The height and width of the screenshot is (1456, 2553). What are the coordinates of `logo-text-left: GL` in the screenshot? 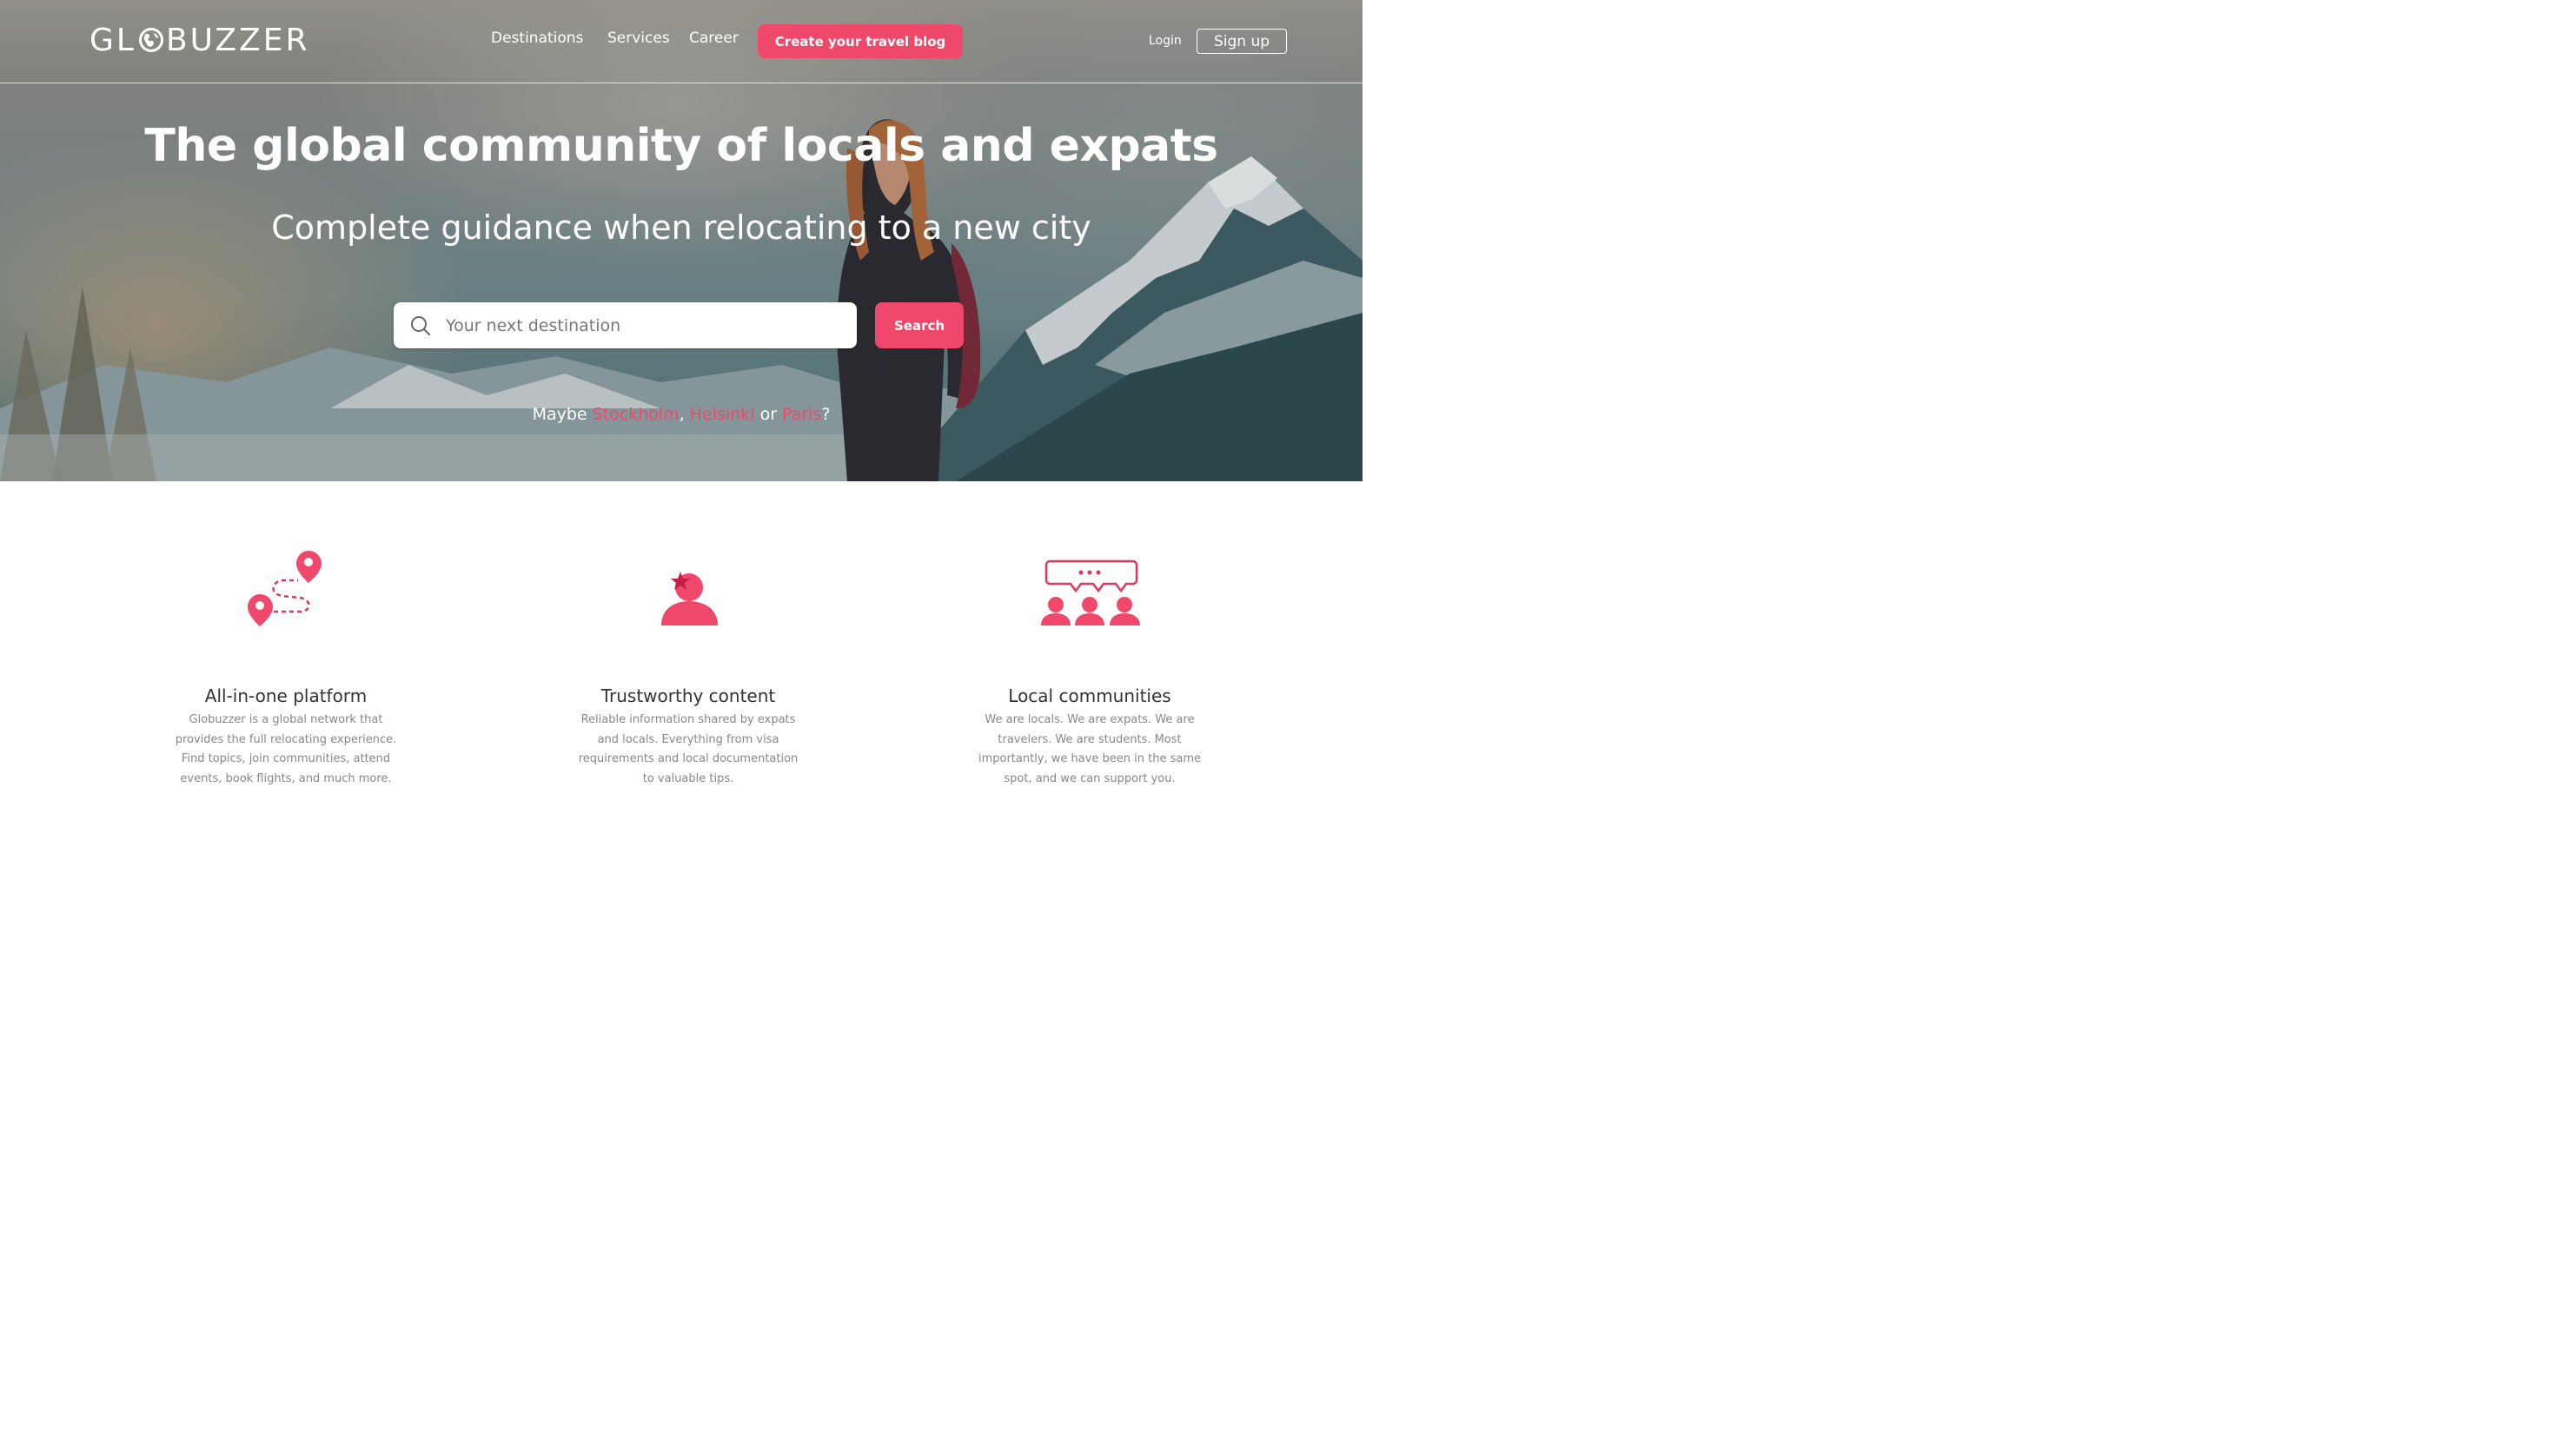 It's located at (113, 40).